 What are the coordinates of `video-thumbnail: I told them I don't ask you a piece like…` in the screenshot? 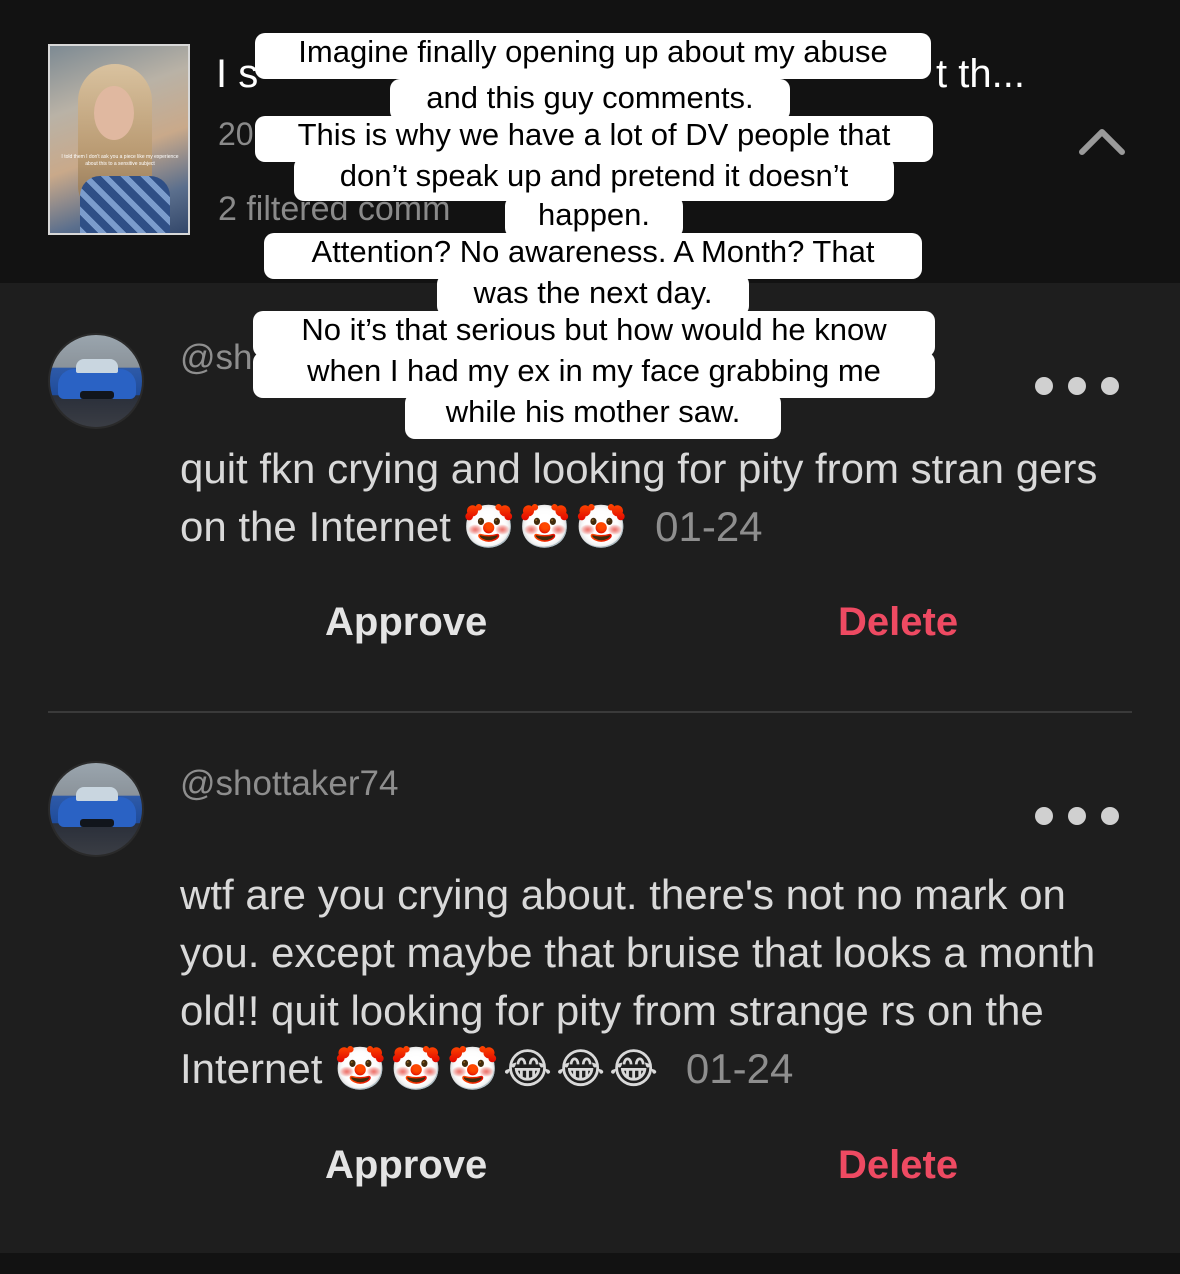 It's located at (119, 139).